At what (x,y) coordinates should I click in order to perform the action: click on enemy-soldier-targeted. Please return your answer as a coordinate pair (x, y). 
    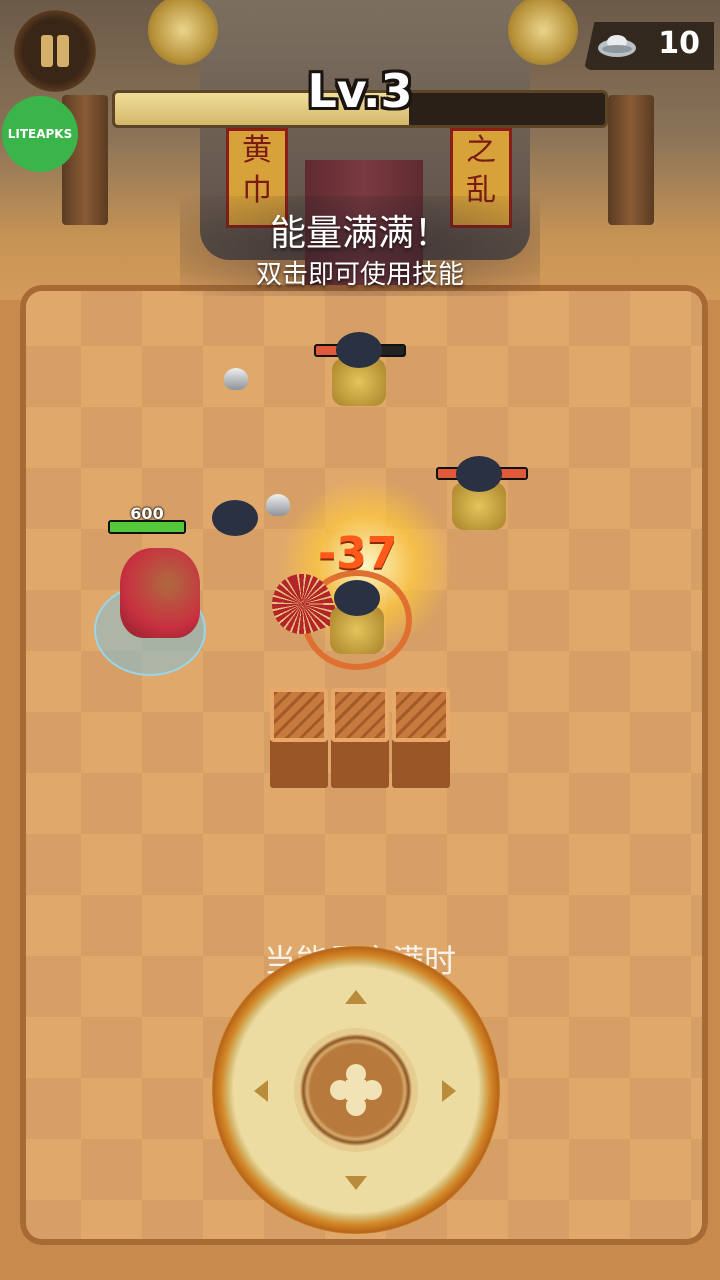
    Looking at the image, I should click on (357, 620).